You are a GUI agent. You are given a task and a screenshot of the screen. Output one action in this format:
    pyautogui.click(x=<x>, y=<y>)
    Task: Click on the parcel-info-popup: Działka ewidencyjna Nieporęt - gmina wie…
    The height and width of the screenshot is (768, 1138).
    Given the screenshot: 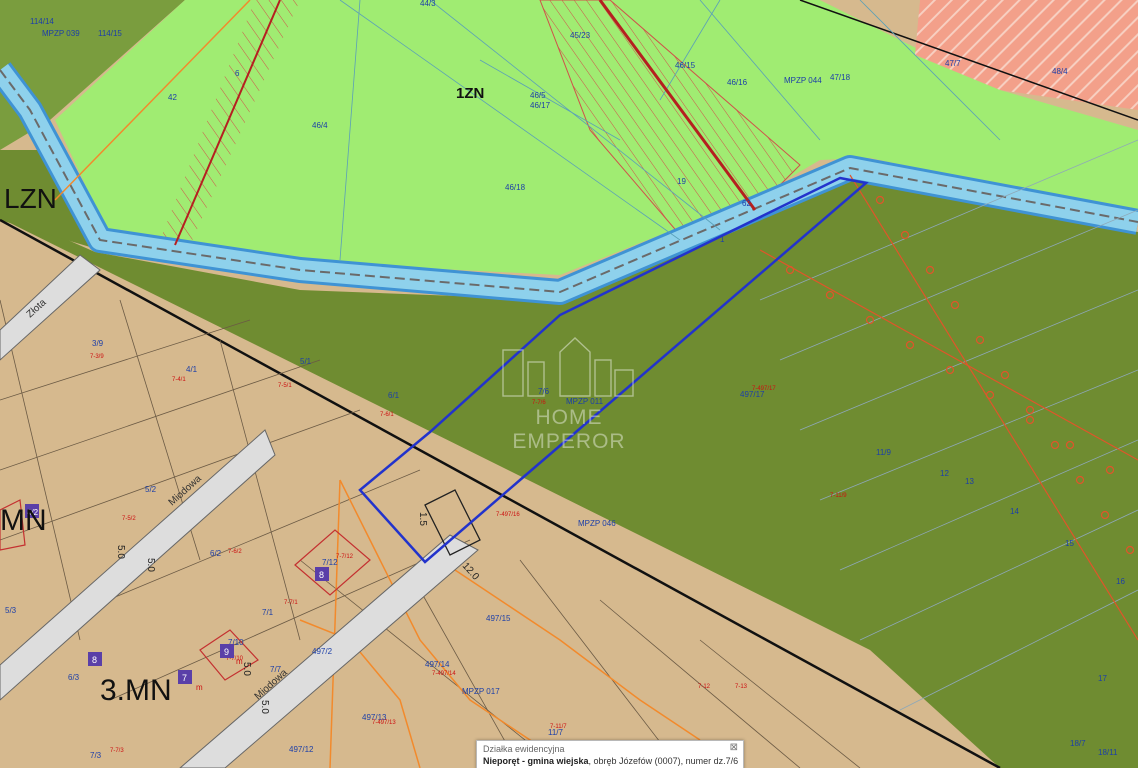 What is the action you would take?
    pyautogui.click(x=610, y=754)
    